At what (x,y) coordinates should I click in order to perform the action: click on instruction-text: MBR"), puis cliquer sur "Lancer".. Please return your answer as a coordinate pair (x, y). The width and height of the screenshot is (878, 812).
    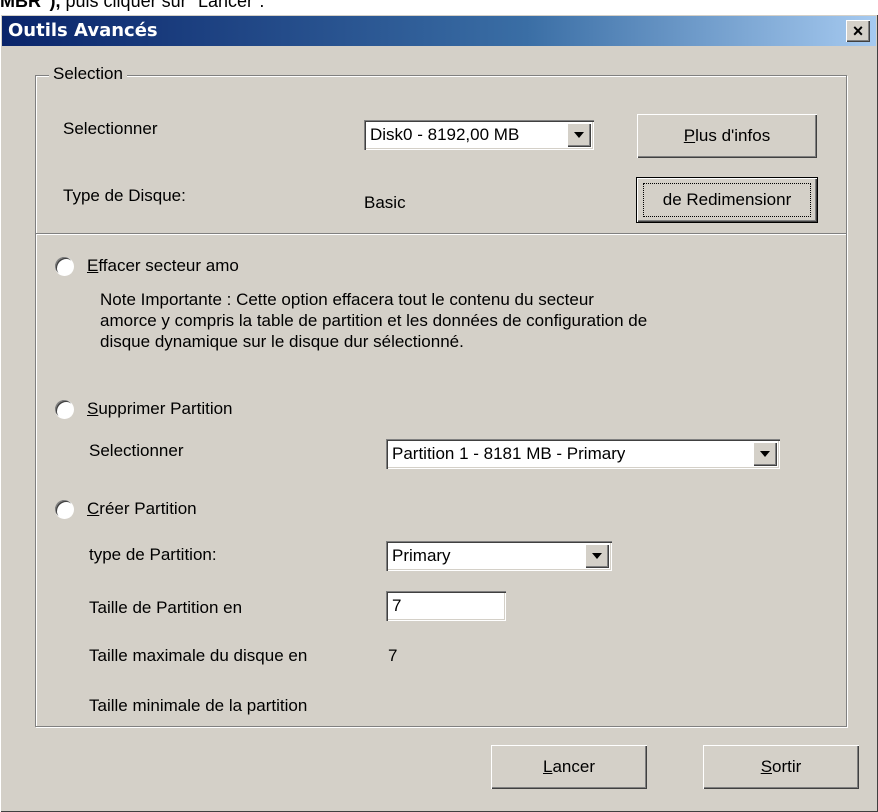
    Looking at the image, I should click on (132, 5).